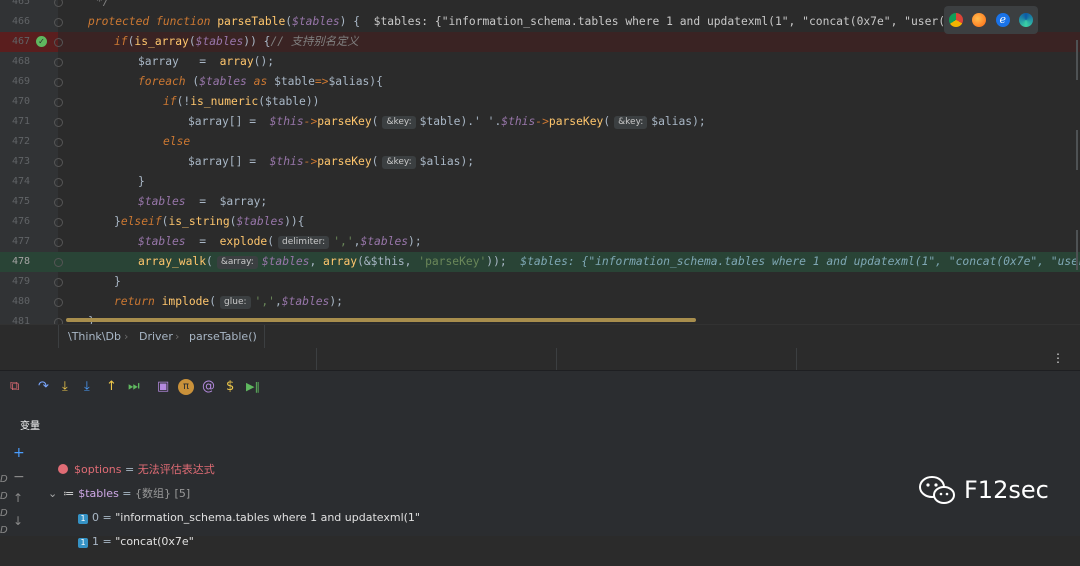 The width and height of the screenshot is (1080, 566). Describe the element at coordinates (107, 541) in the screenshot. I see `variable-equals: =` at that location.